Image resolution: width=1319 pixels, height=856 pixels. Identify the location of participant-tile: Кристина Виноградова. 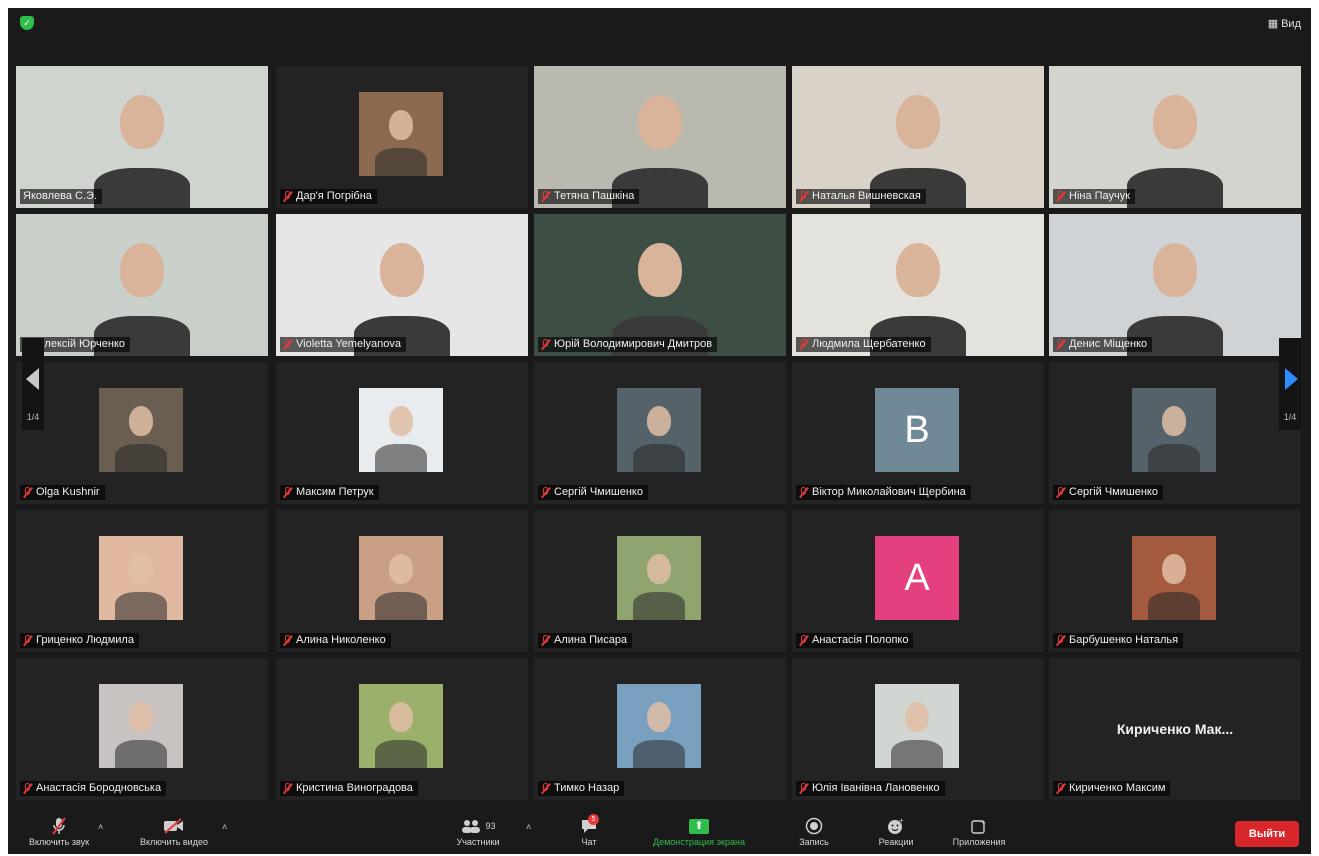
(402, 729).